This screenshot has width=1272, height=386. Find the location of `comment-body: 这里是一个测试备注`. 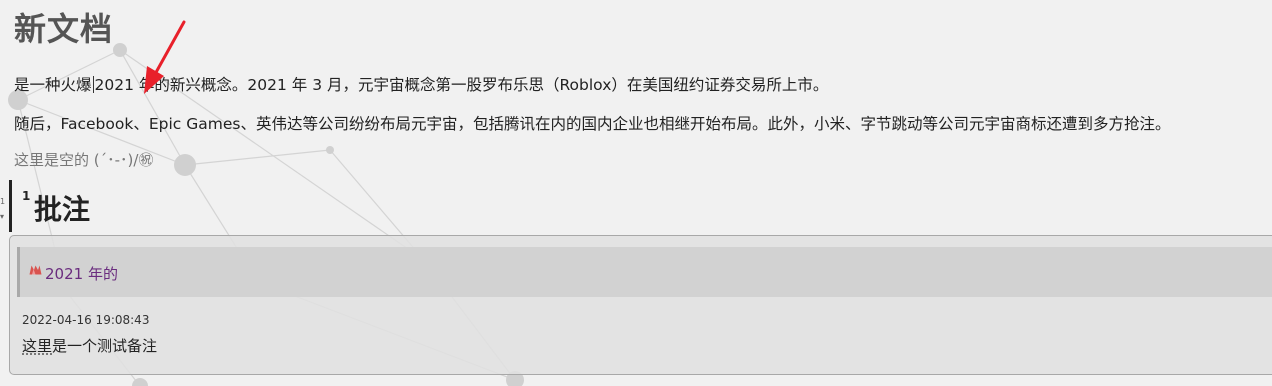

comment-body: 这里是一个测试备注 is located at coordinates (89, 345).